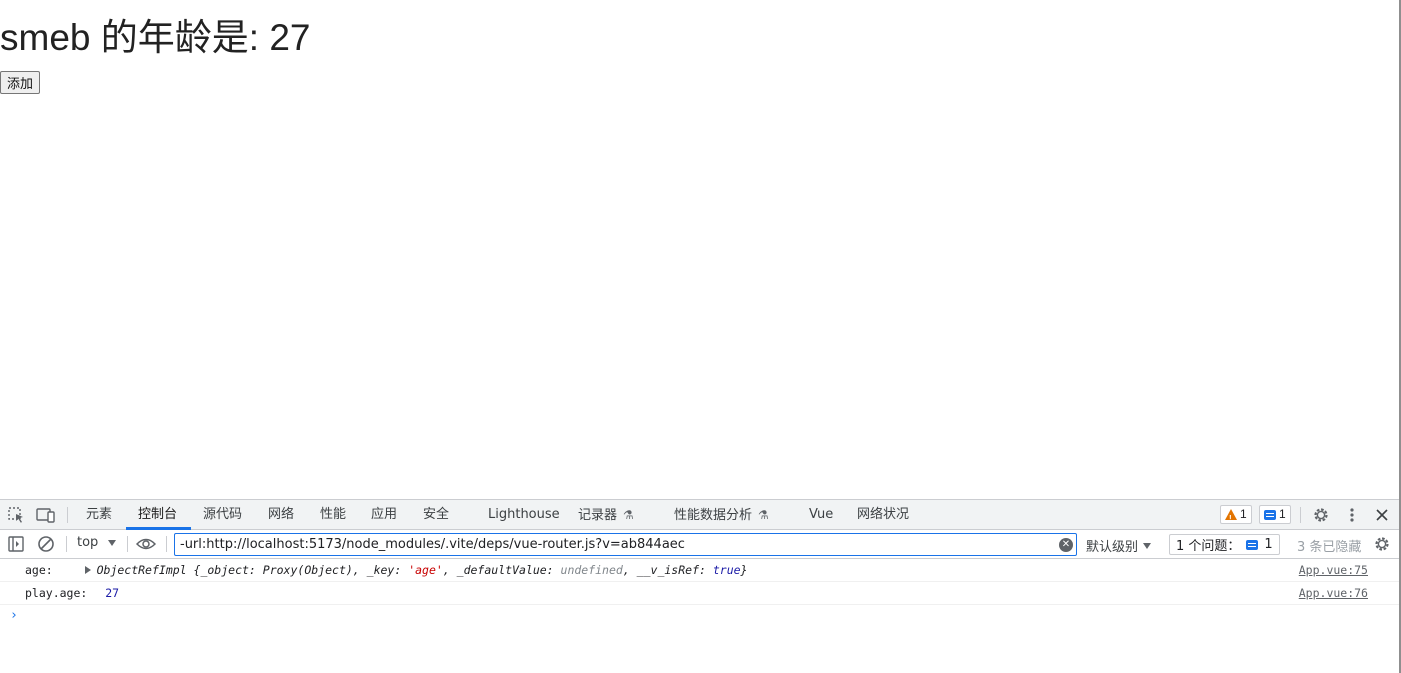 The width and height of the screenshot is (1401, 673). Describe the element at coordinates (1321, 515) in the screenshot. I see `settings-gear-icon` at that location.